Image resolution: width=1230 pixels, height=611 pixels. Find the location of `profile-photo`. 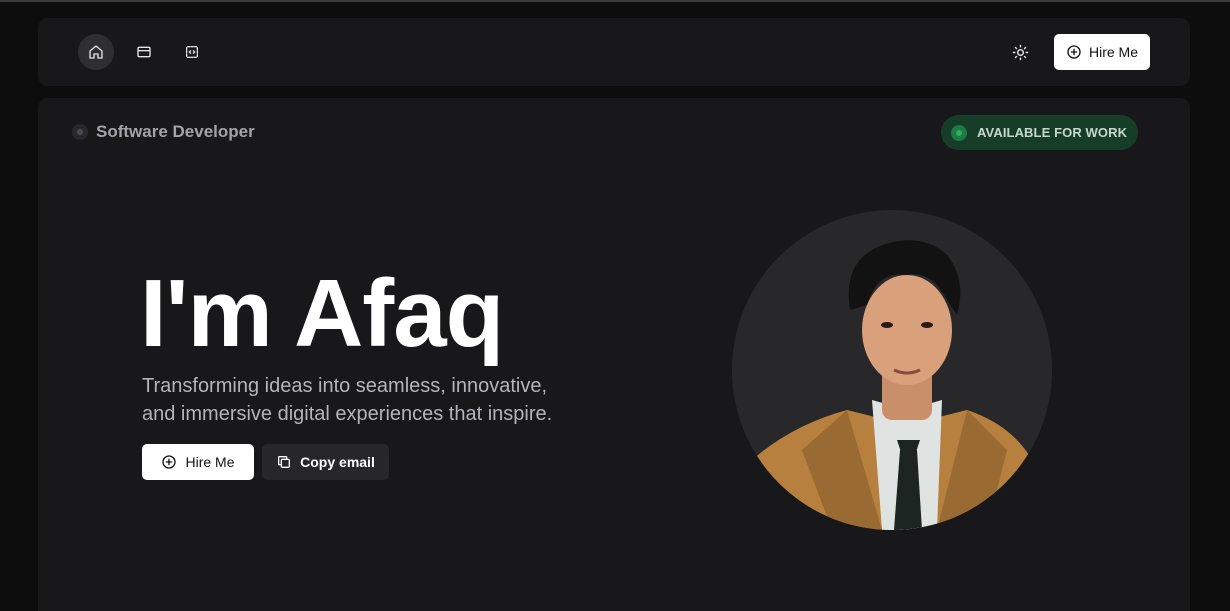

profile-photo is located at coordinates (892, 370).